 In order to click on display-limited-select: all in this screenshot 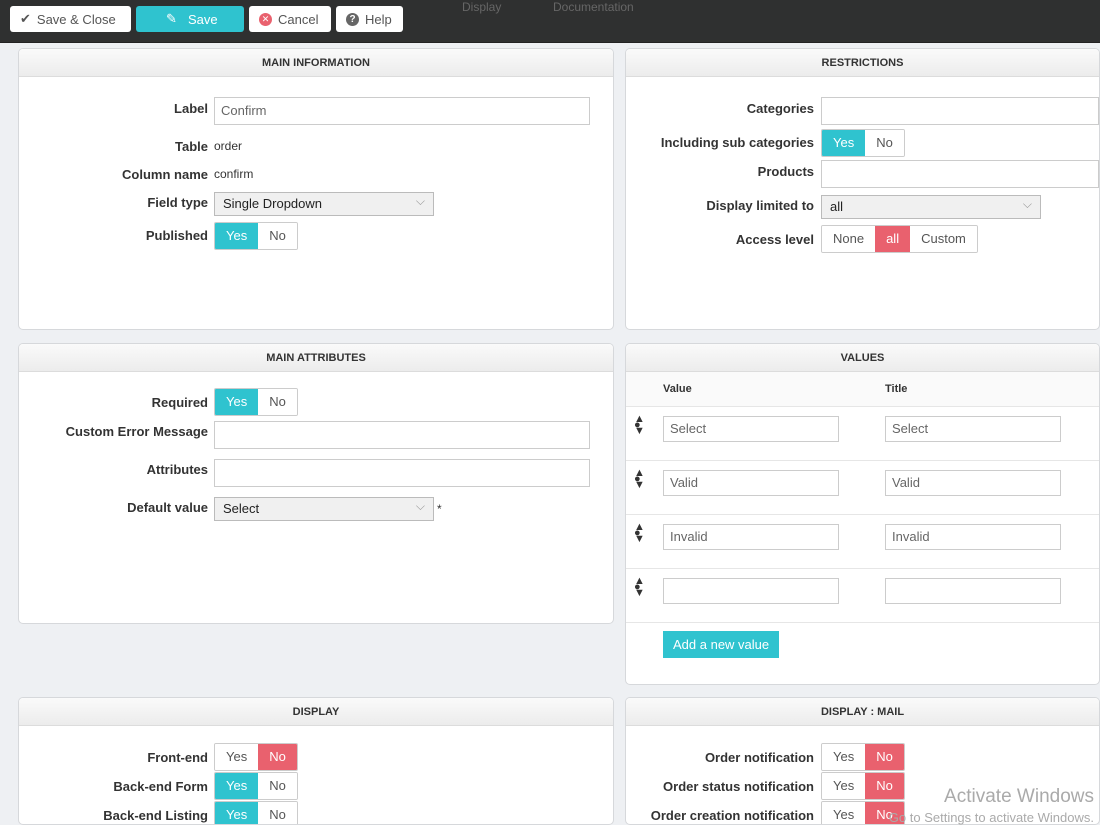, I will do `click(931, 206)`.